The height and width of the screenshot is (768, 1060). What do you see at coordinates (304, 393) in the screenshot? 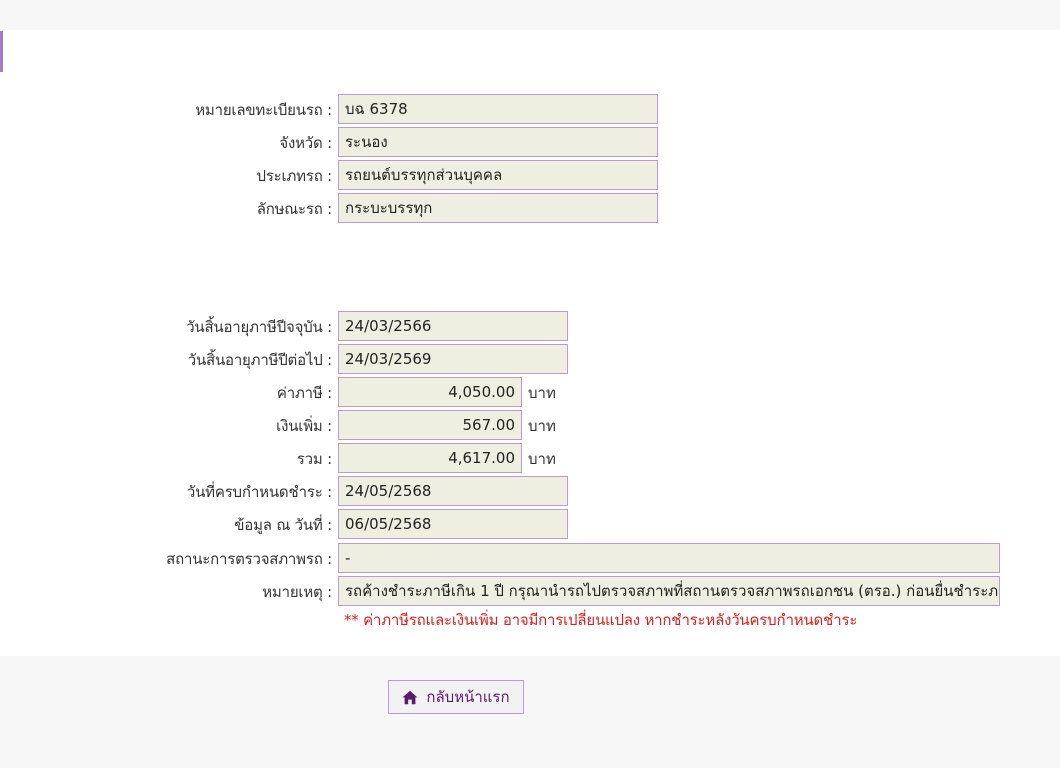
I see `tax-amount-label: ค่าภาษี :` at bounding box center [304, 393].